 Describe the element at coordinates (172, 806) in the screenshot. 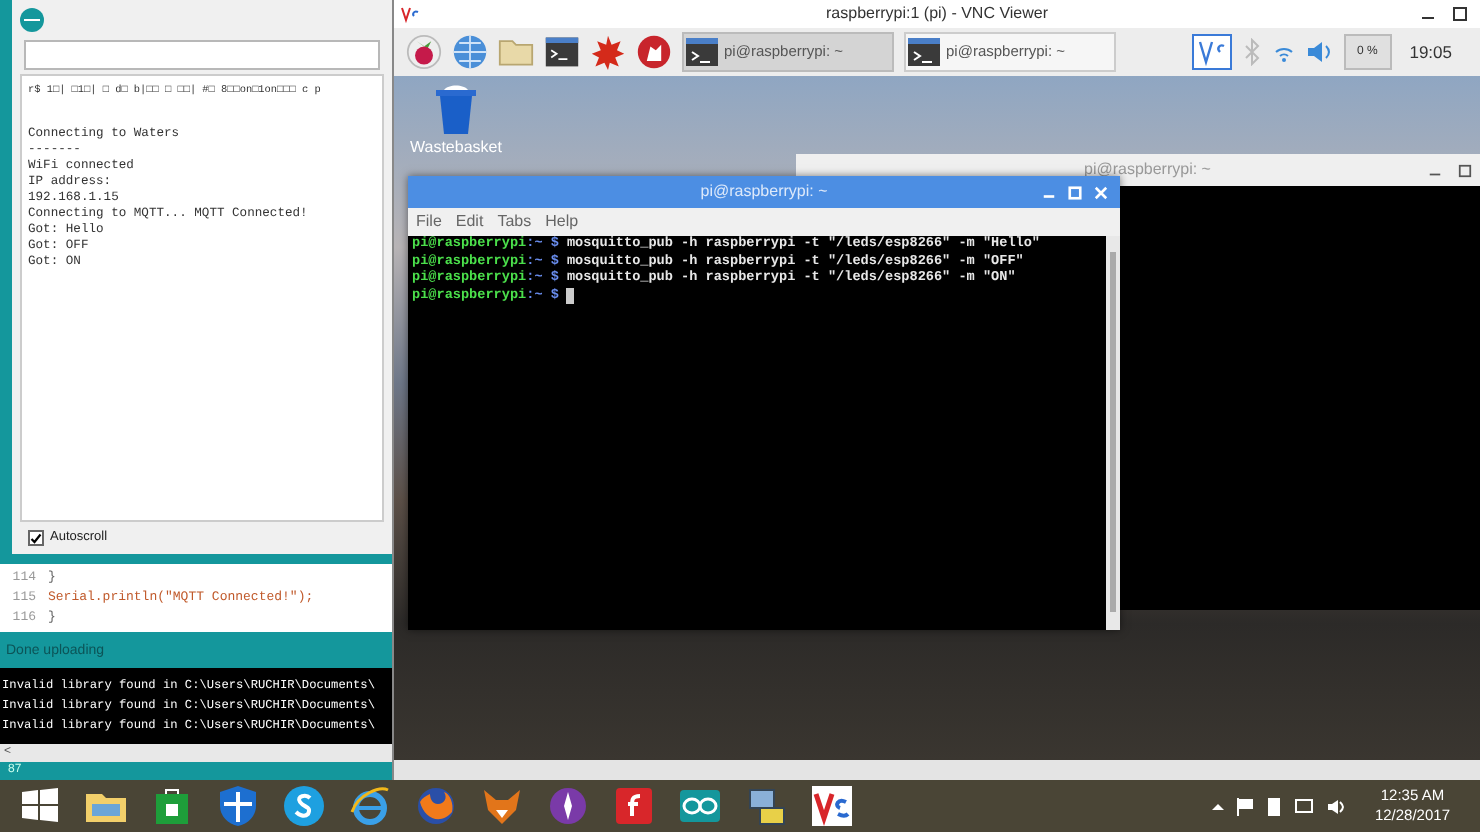

I see `shopping-bag-icon` at that location.